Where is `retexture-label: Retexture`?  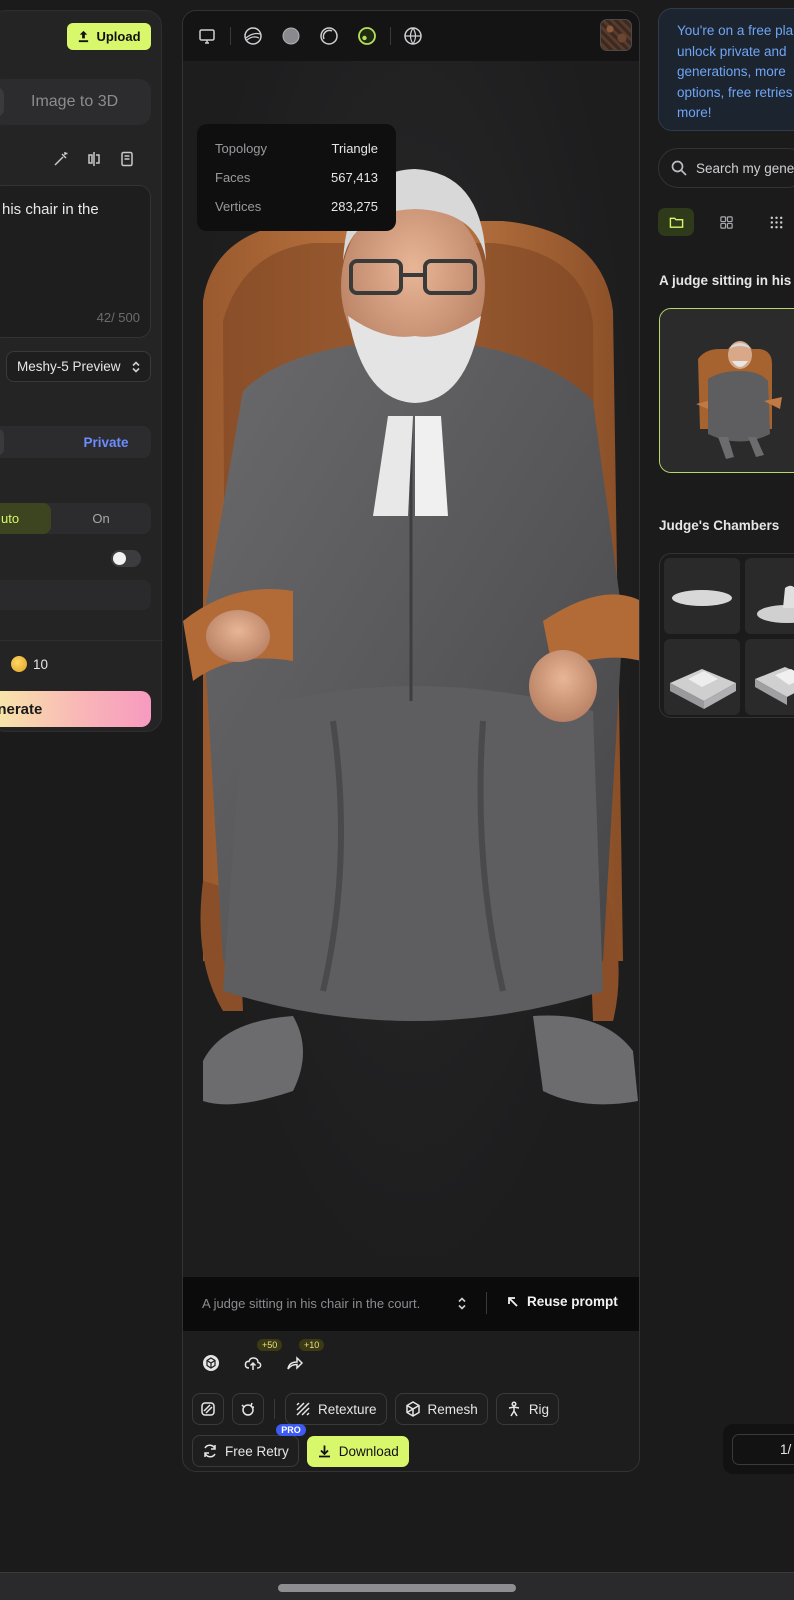
retexture-label: Retexture is located at coordinates (347, 1409).